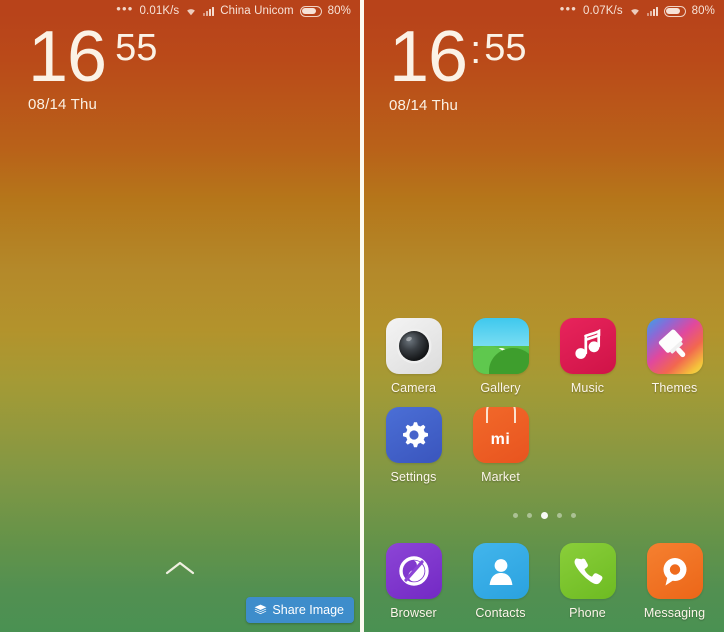  I want to click on dock: Browser Contacts Phone Messaging, so click(544, 581).